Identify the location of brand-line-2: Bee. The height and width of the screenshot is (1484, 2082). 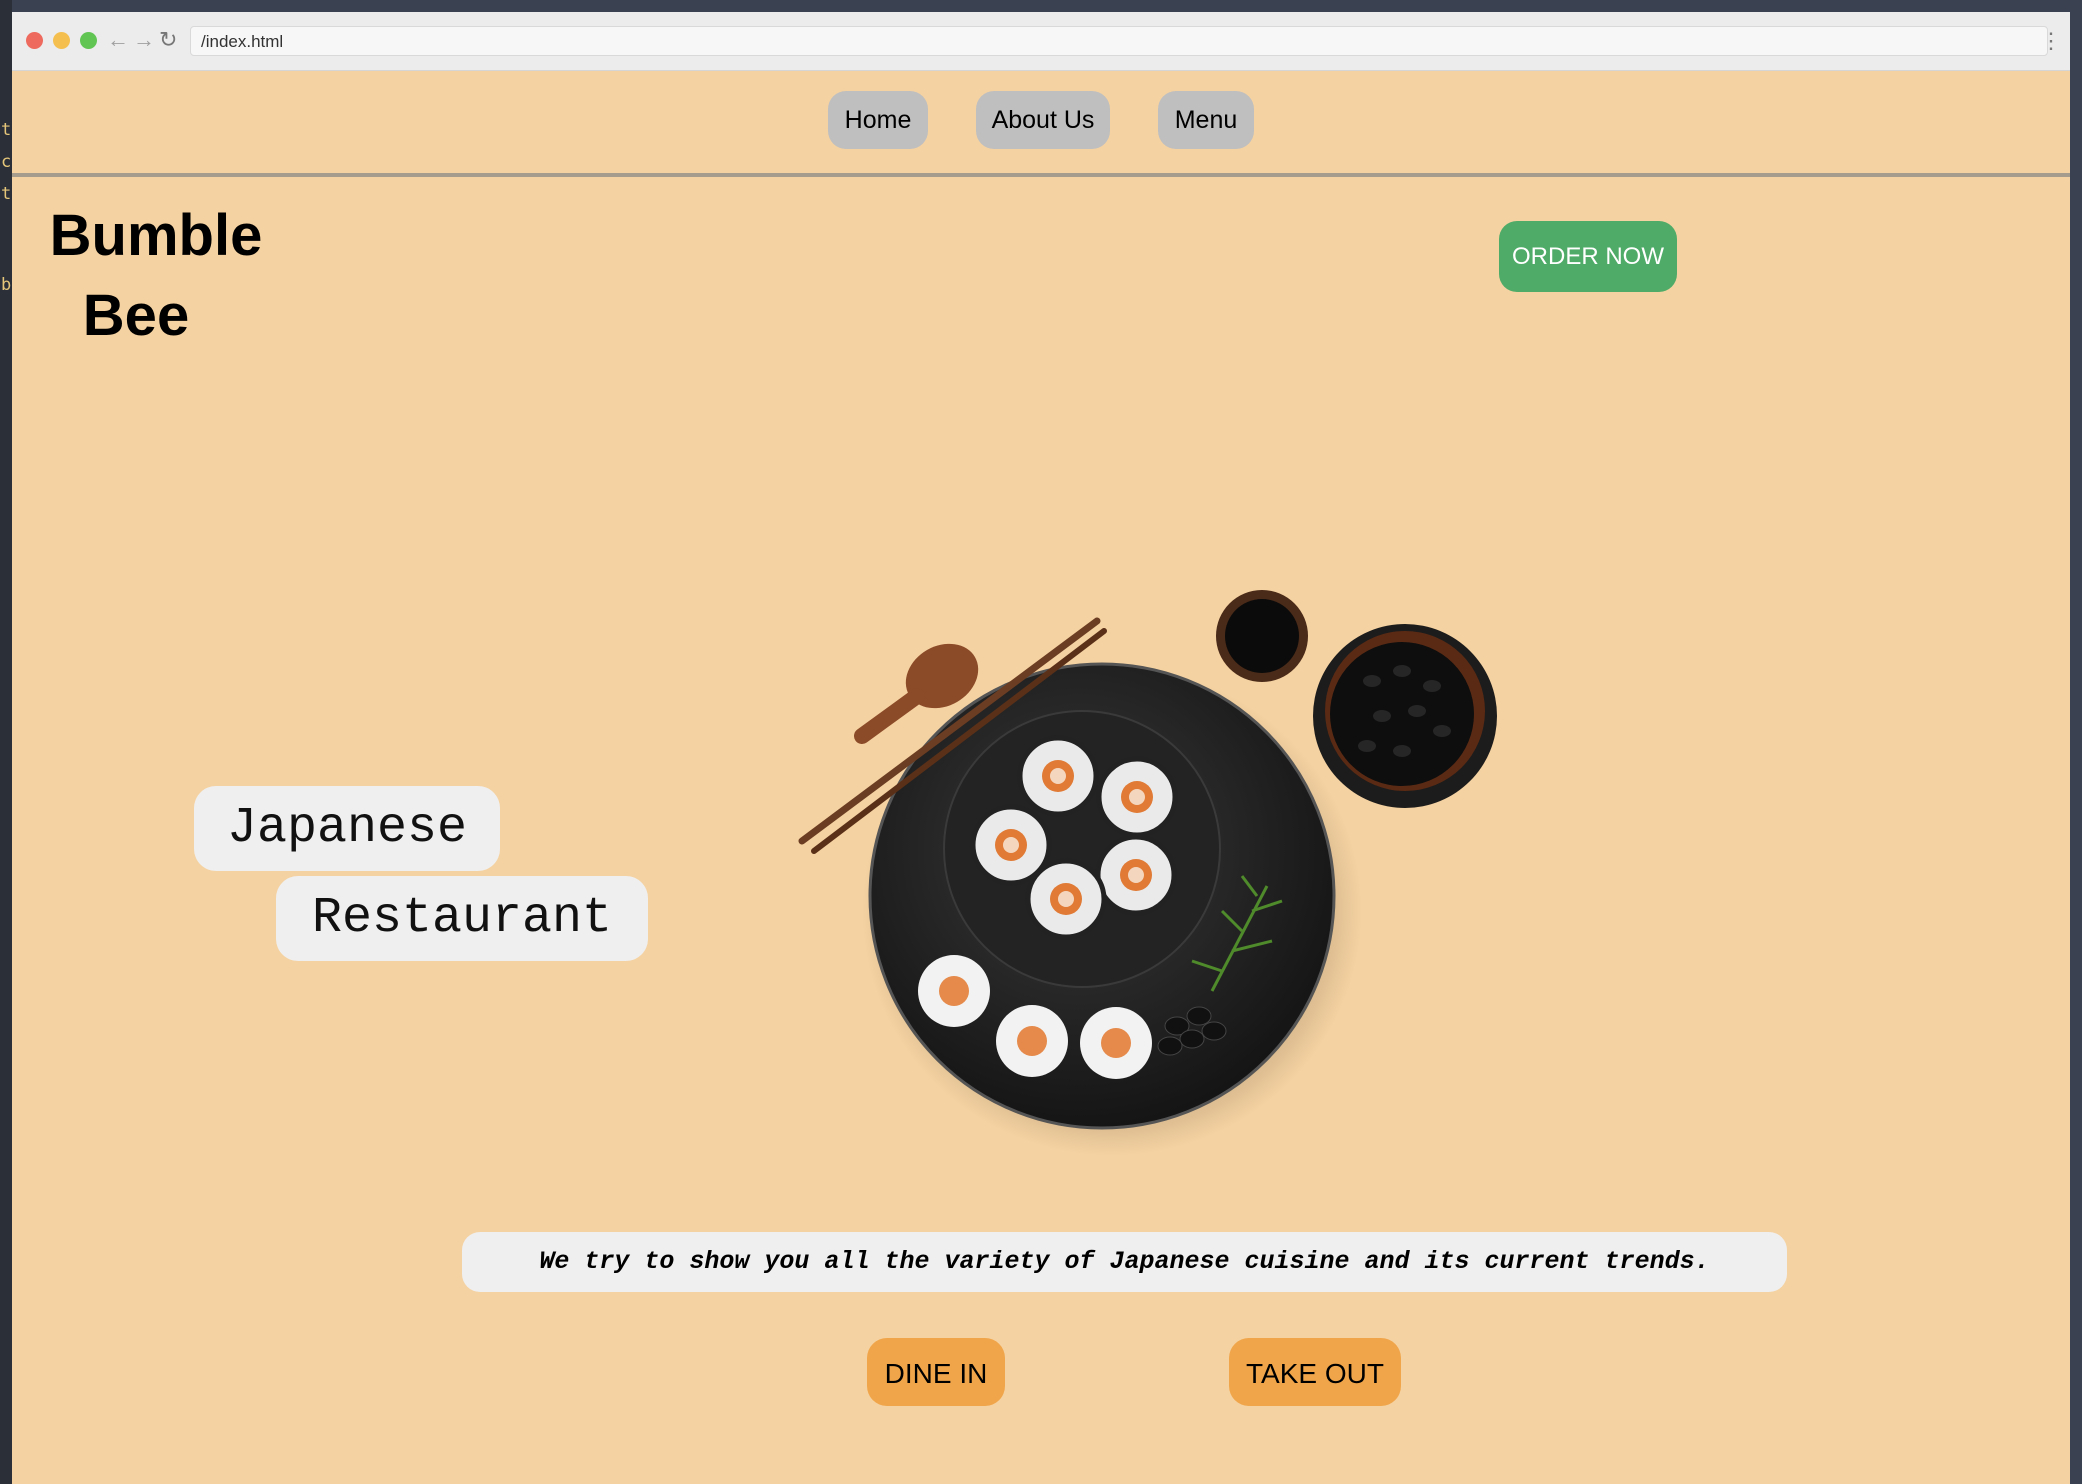
(136, 315).